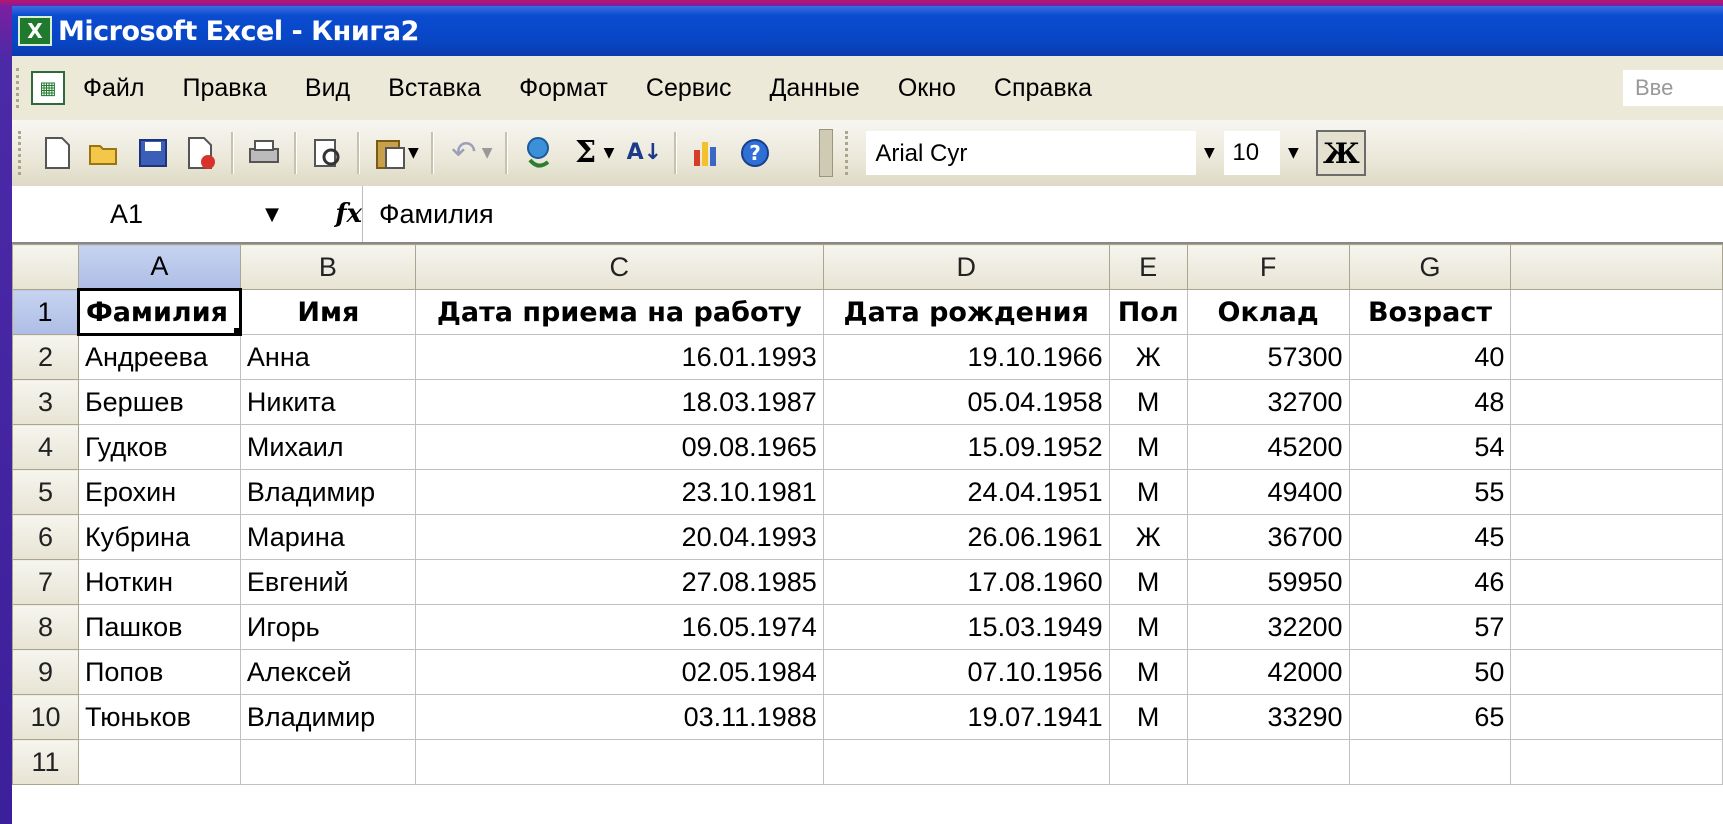 This screenshot has height=824, width=1723. Describe the element at coordinates (1616, 267) in the screenshot. I see `column-header-h` at that location.